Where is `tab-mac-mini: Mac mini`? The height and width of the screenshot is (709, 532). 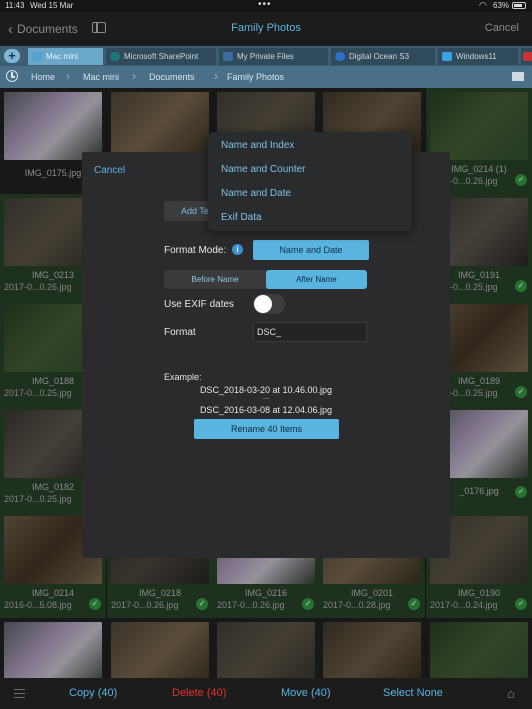
tab-mac-mini: Mac mini is located at coordinates (65, 56).